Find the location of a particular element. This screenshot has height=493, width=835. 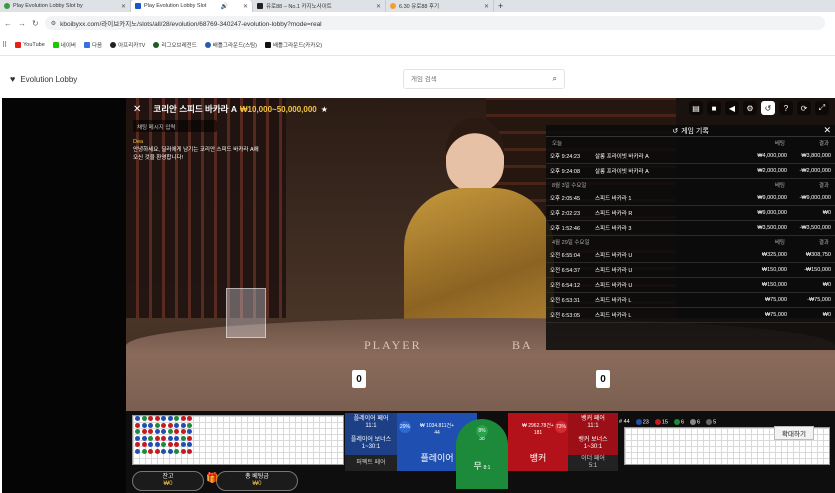

search-box: ⌕ is located at coordinates (484, 79).